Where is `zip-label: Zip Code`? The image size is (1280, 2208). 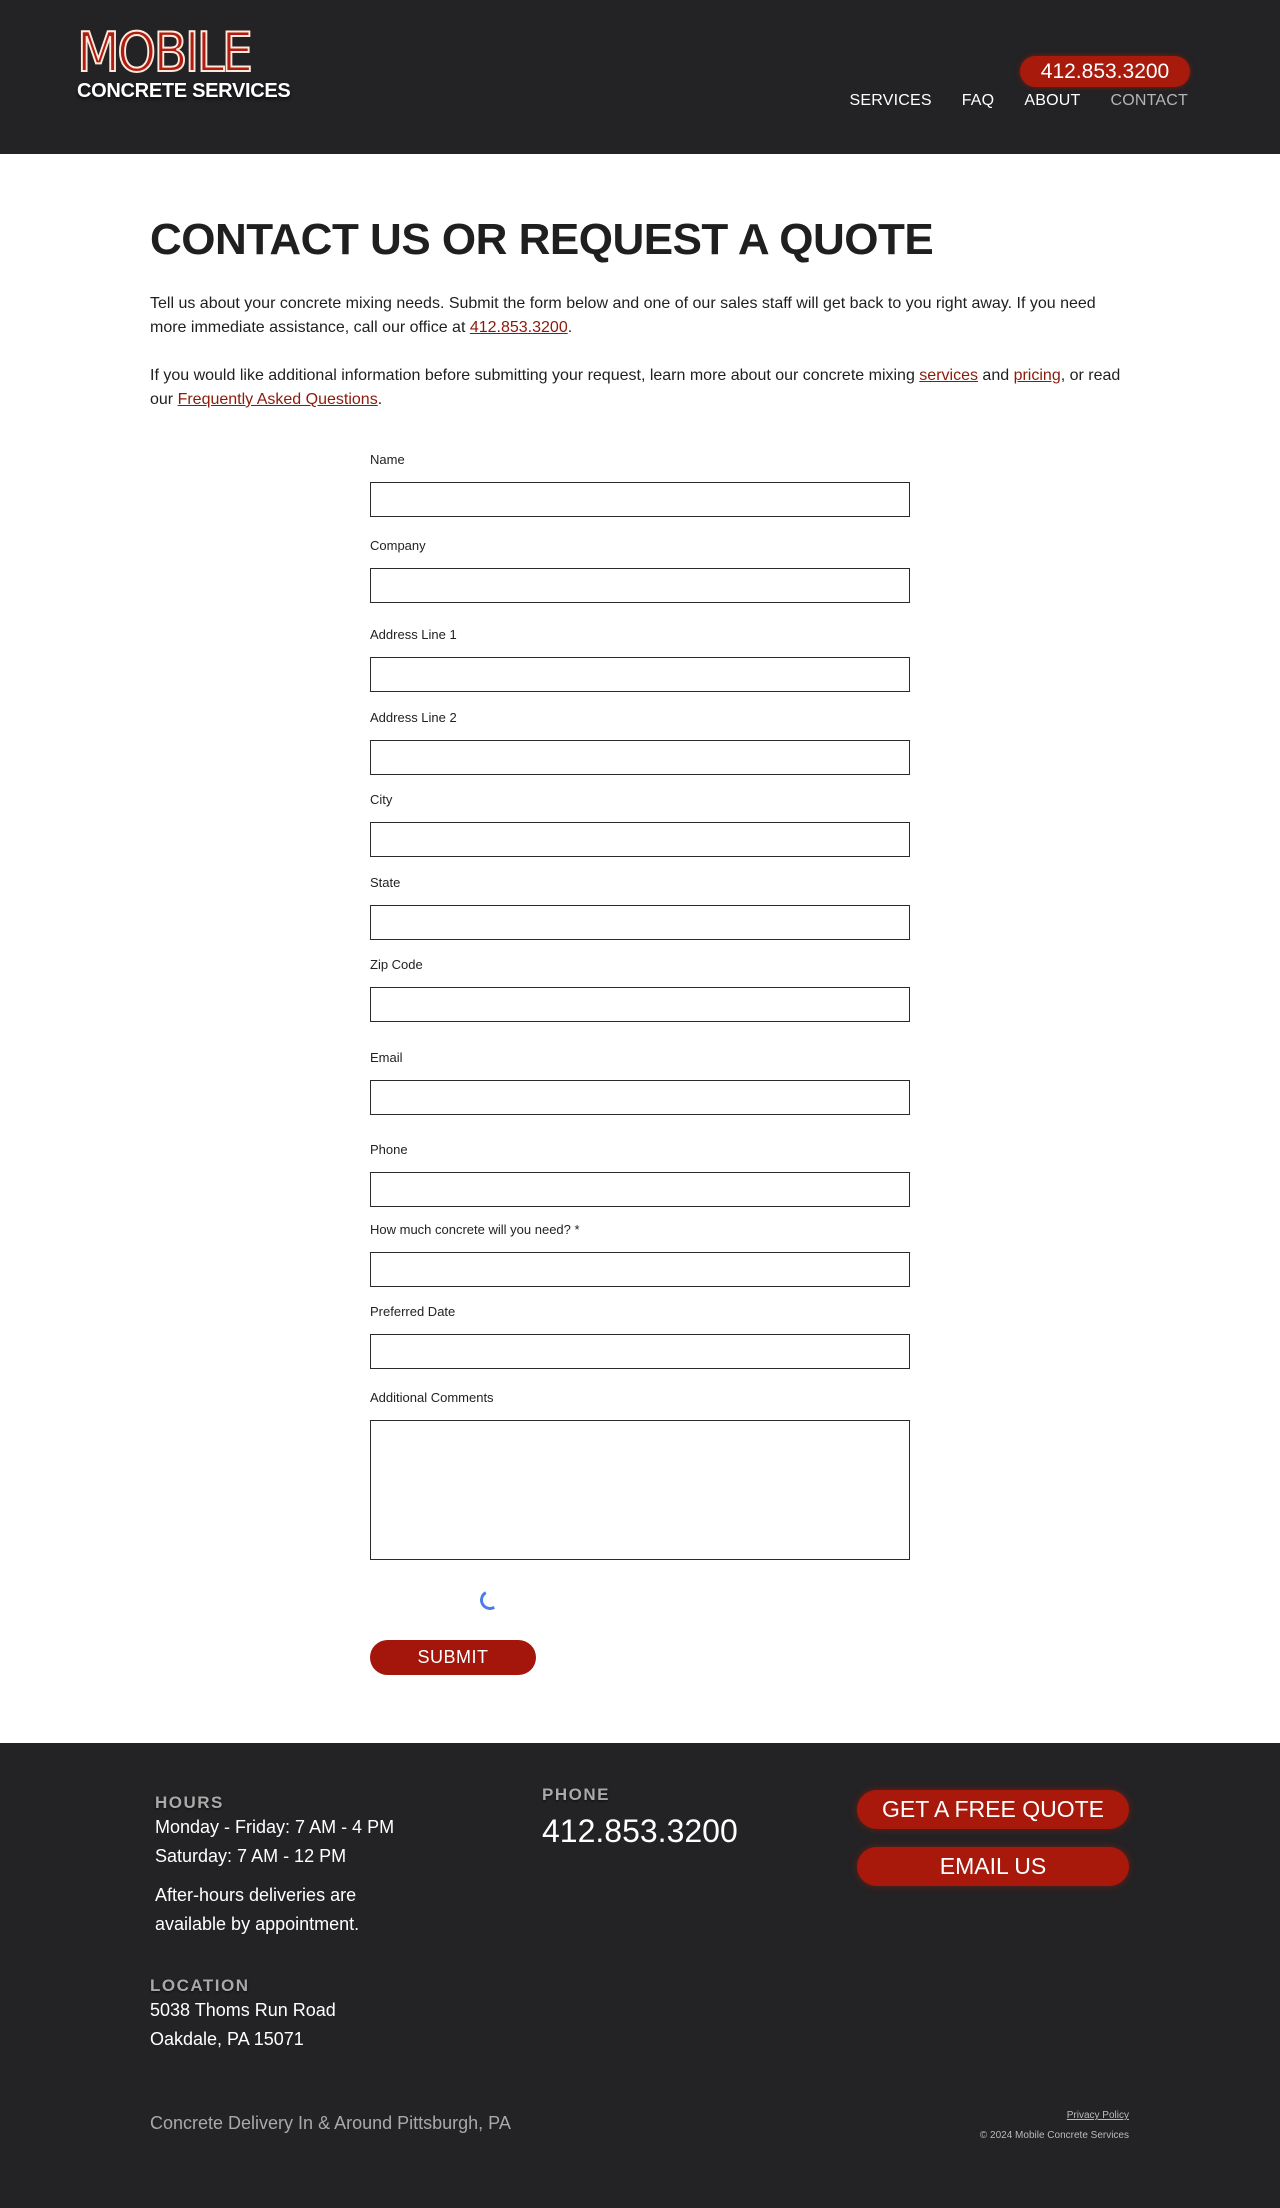
zip-label: Zip Code is located at coordinates (396, 964).